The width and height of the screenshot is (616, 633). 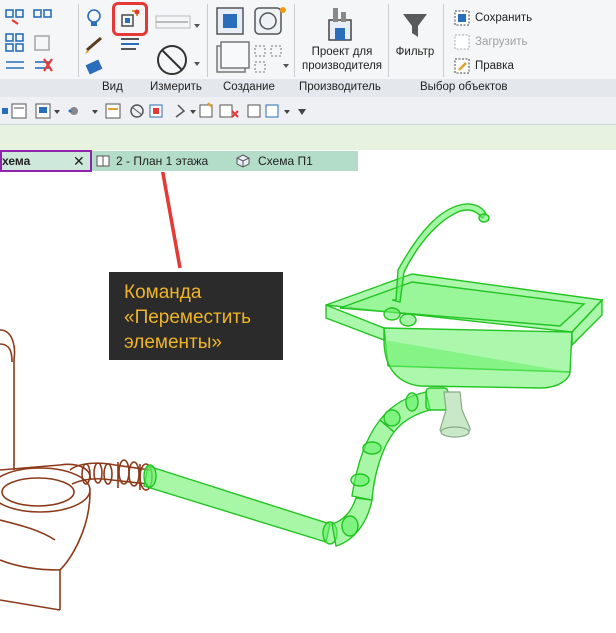 I want to click on tab-active-label: хема, so click(x=16, y=161).